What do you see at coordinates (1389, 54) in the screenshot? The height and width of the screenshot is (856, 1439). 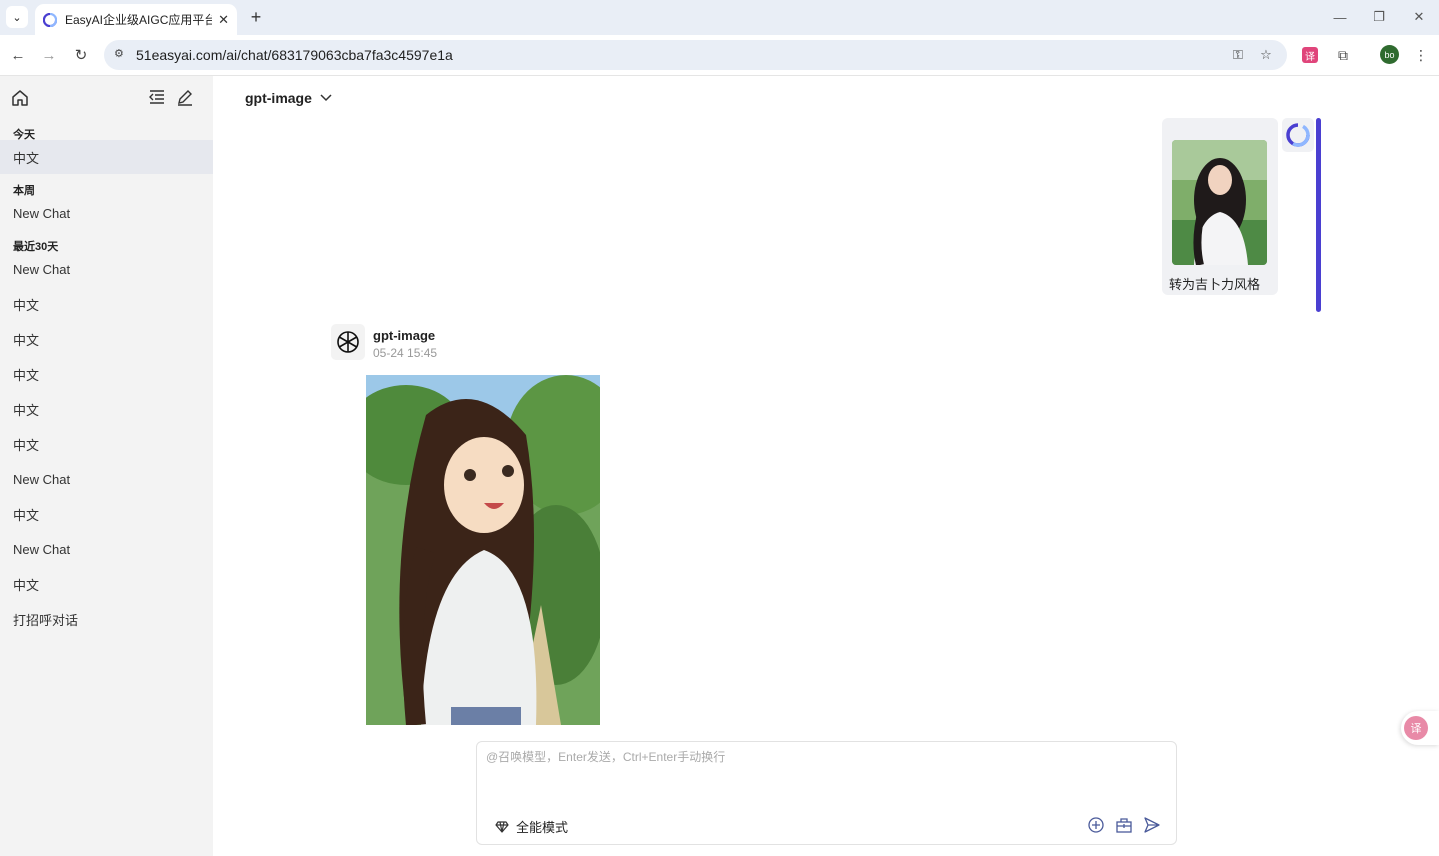 I see `profile-avatar: bo` at bounding box center [1389, 54].